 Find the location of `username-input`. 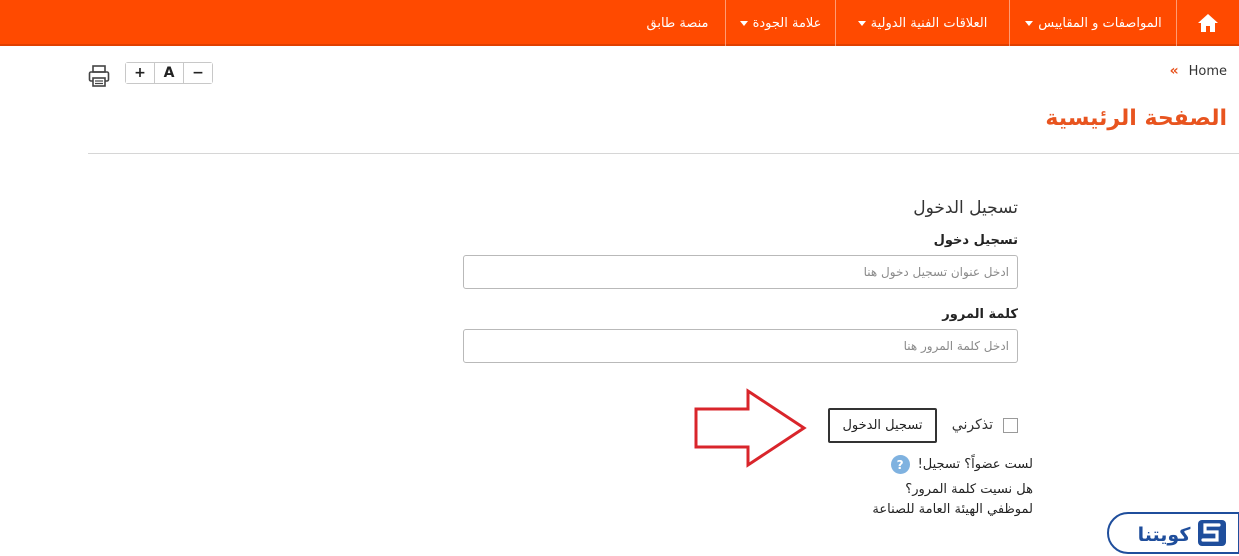

username-input is located at coordinates (740, 272).